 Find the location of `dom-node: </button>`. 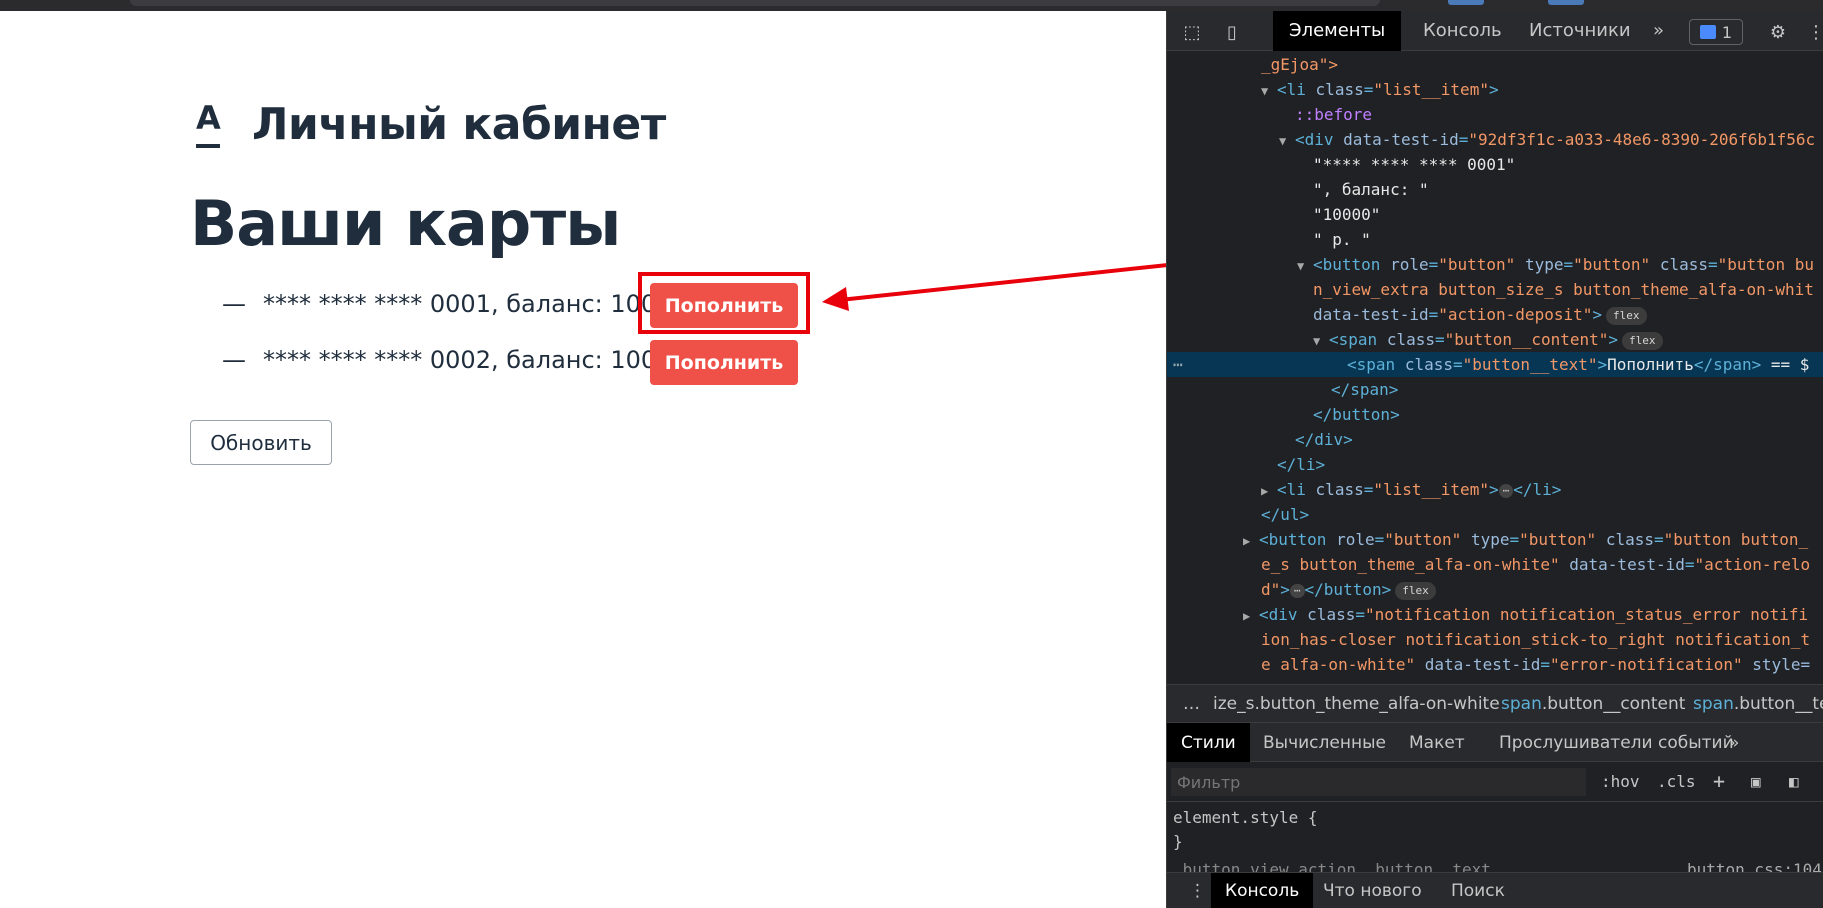

dom-node: </button> is located at coordinates (1495, 414).